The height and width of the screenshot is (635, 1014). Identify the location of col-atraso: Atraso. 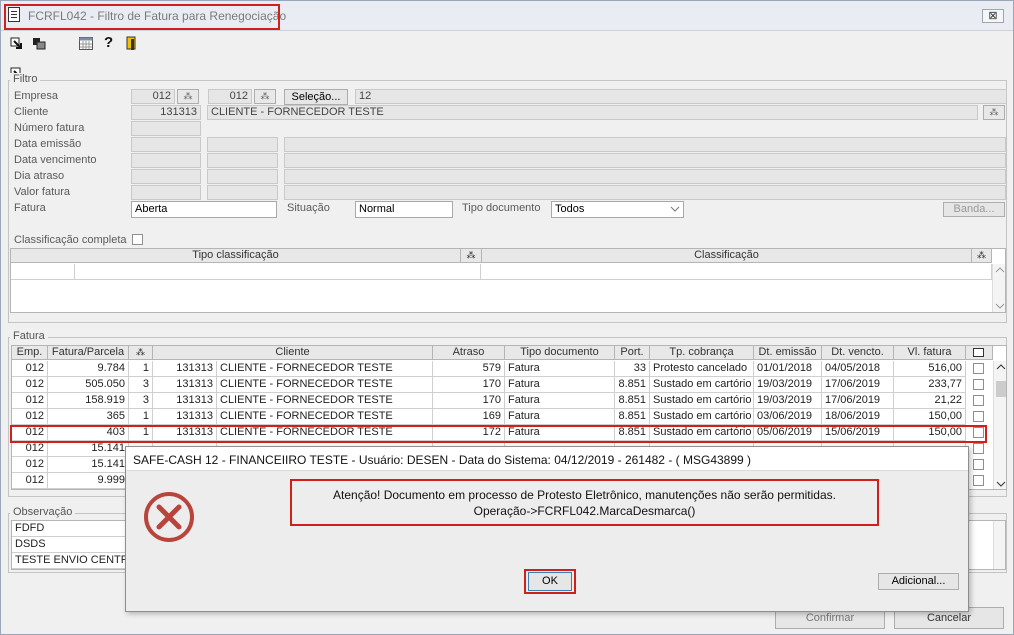
(469, 353).